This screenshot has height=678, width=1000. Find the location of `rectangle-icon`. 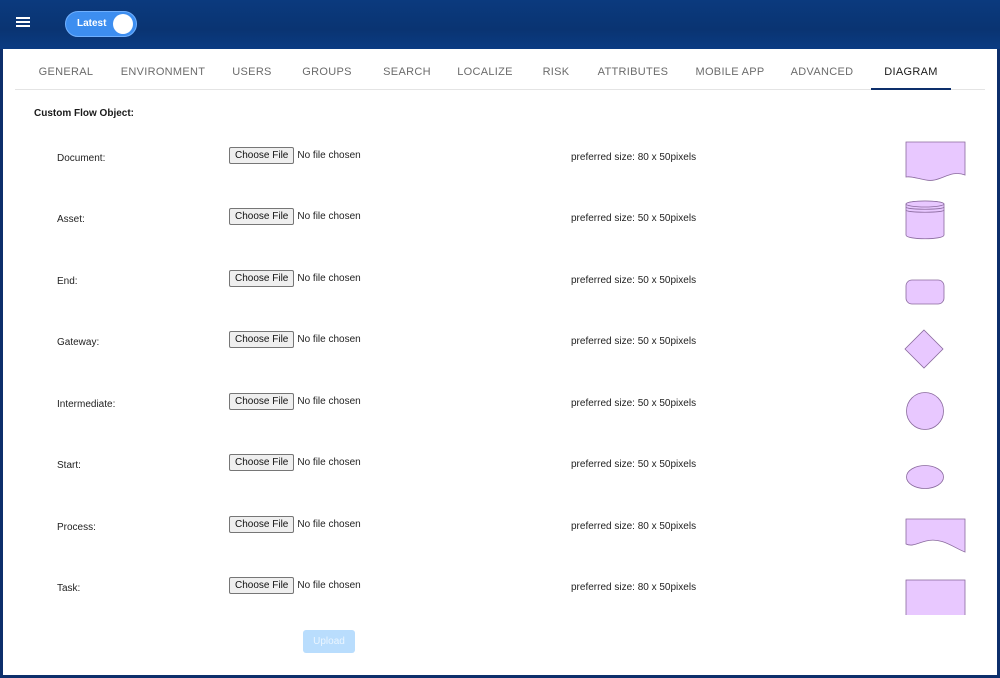

rectangle-icon is located at coordinates (935, 597).